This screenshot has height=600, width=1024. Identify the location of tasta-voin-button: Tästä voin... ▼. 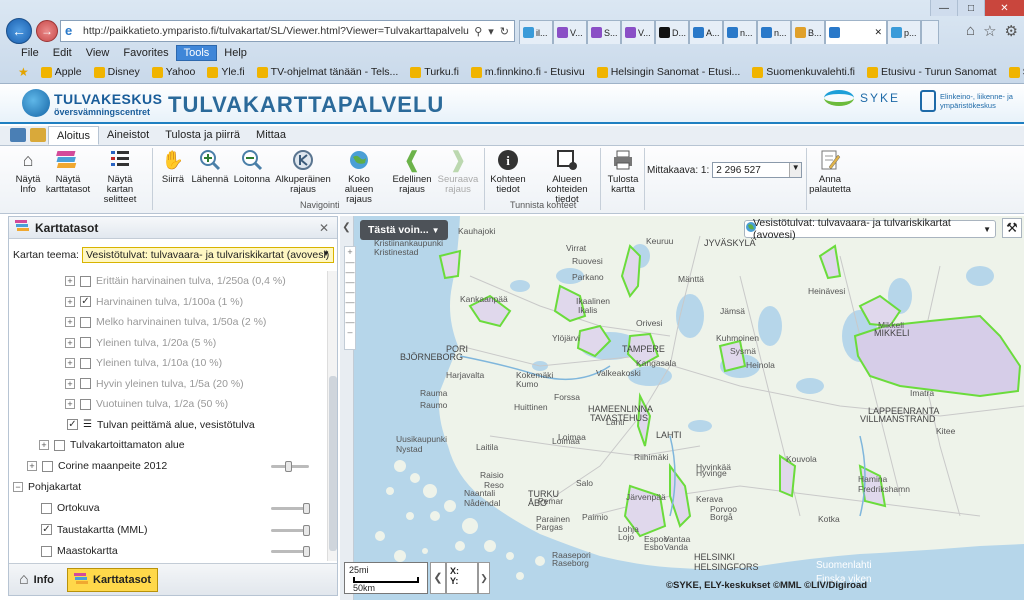
(404, 230).